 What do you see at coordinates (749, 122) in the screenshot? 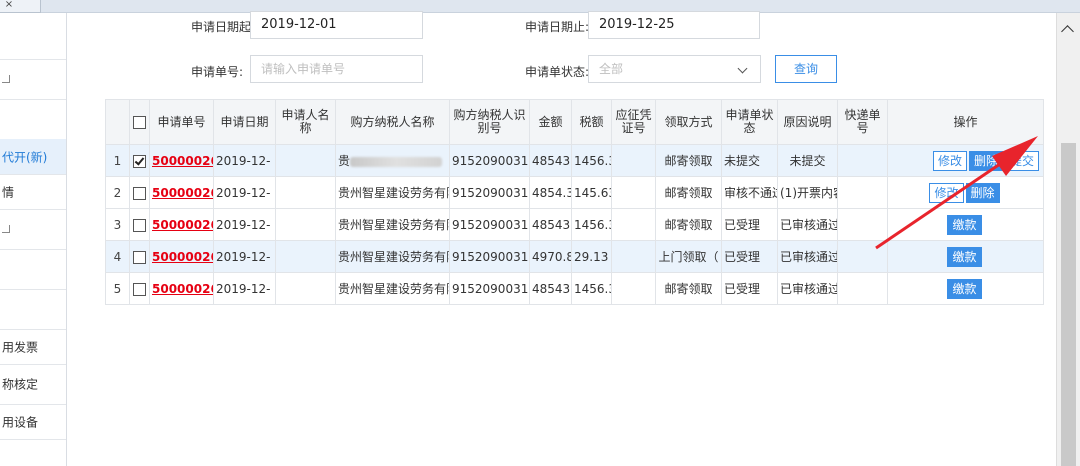
I see `header-status: 申请单状态` at bounding box center [749, 122].